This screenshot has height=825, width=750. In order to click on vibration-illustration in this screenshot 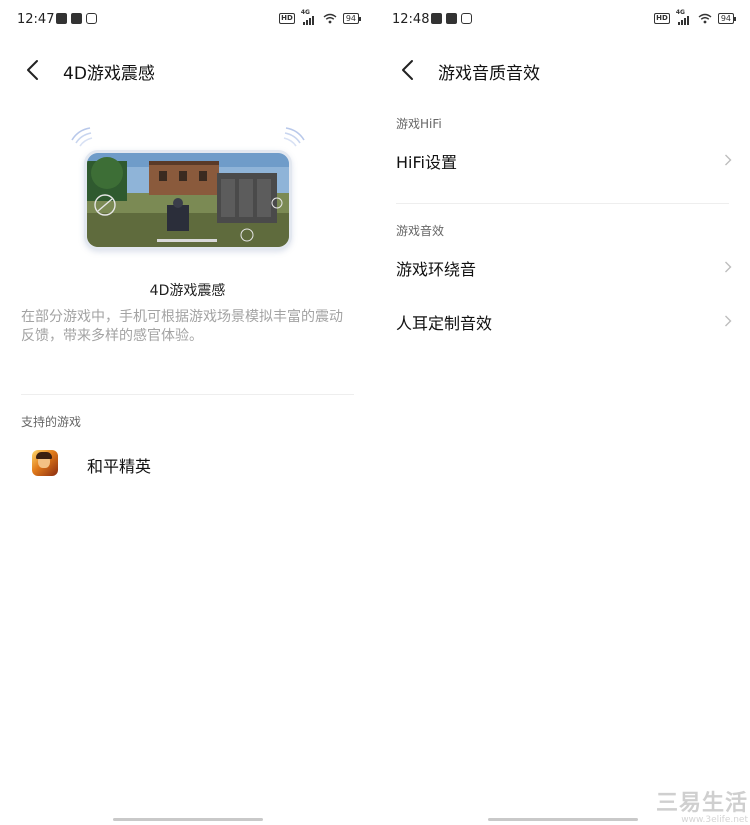, I will do `click(188, 190)`.